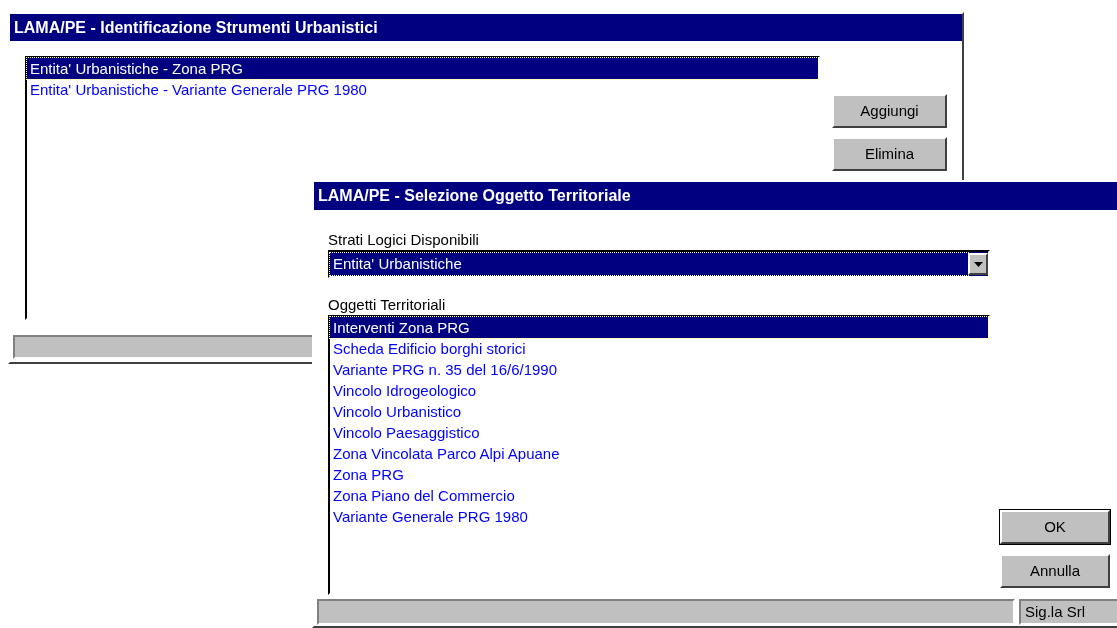 The image size is (1117, 628). I want to click on window-title: LAMA/PE - Identificazione Strumenti Urbanistici, so click(486, 27).